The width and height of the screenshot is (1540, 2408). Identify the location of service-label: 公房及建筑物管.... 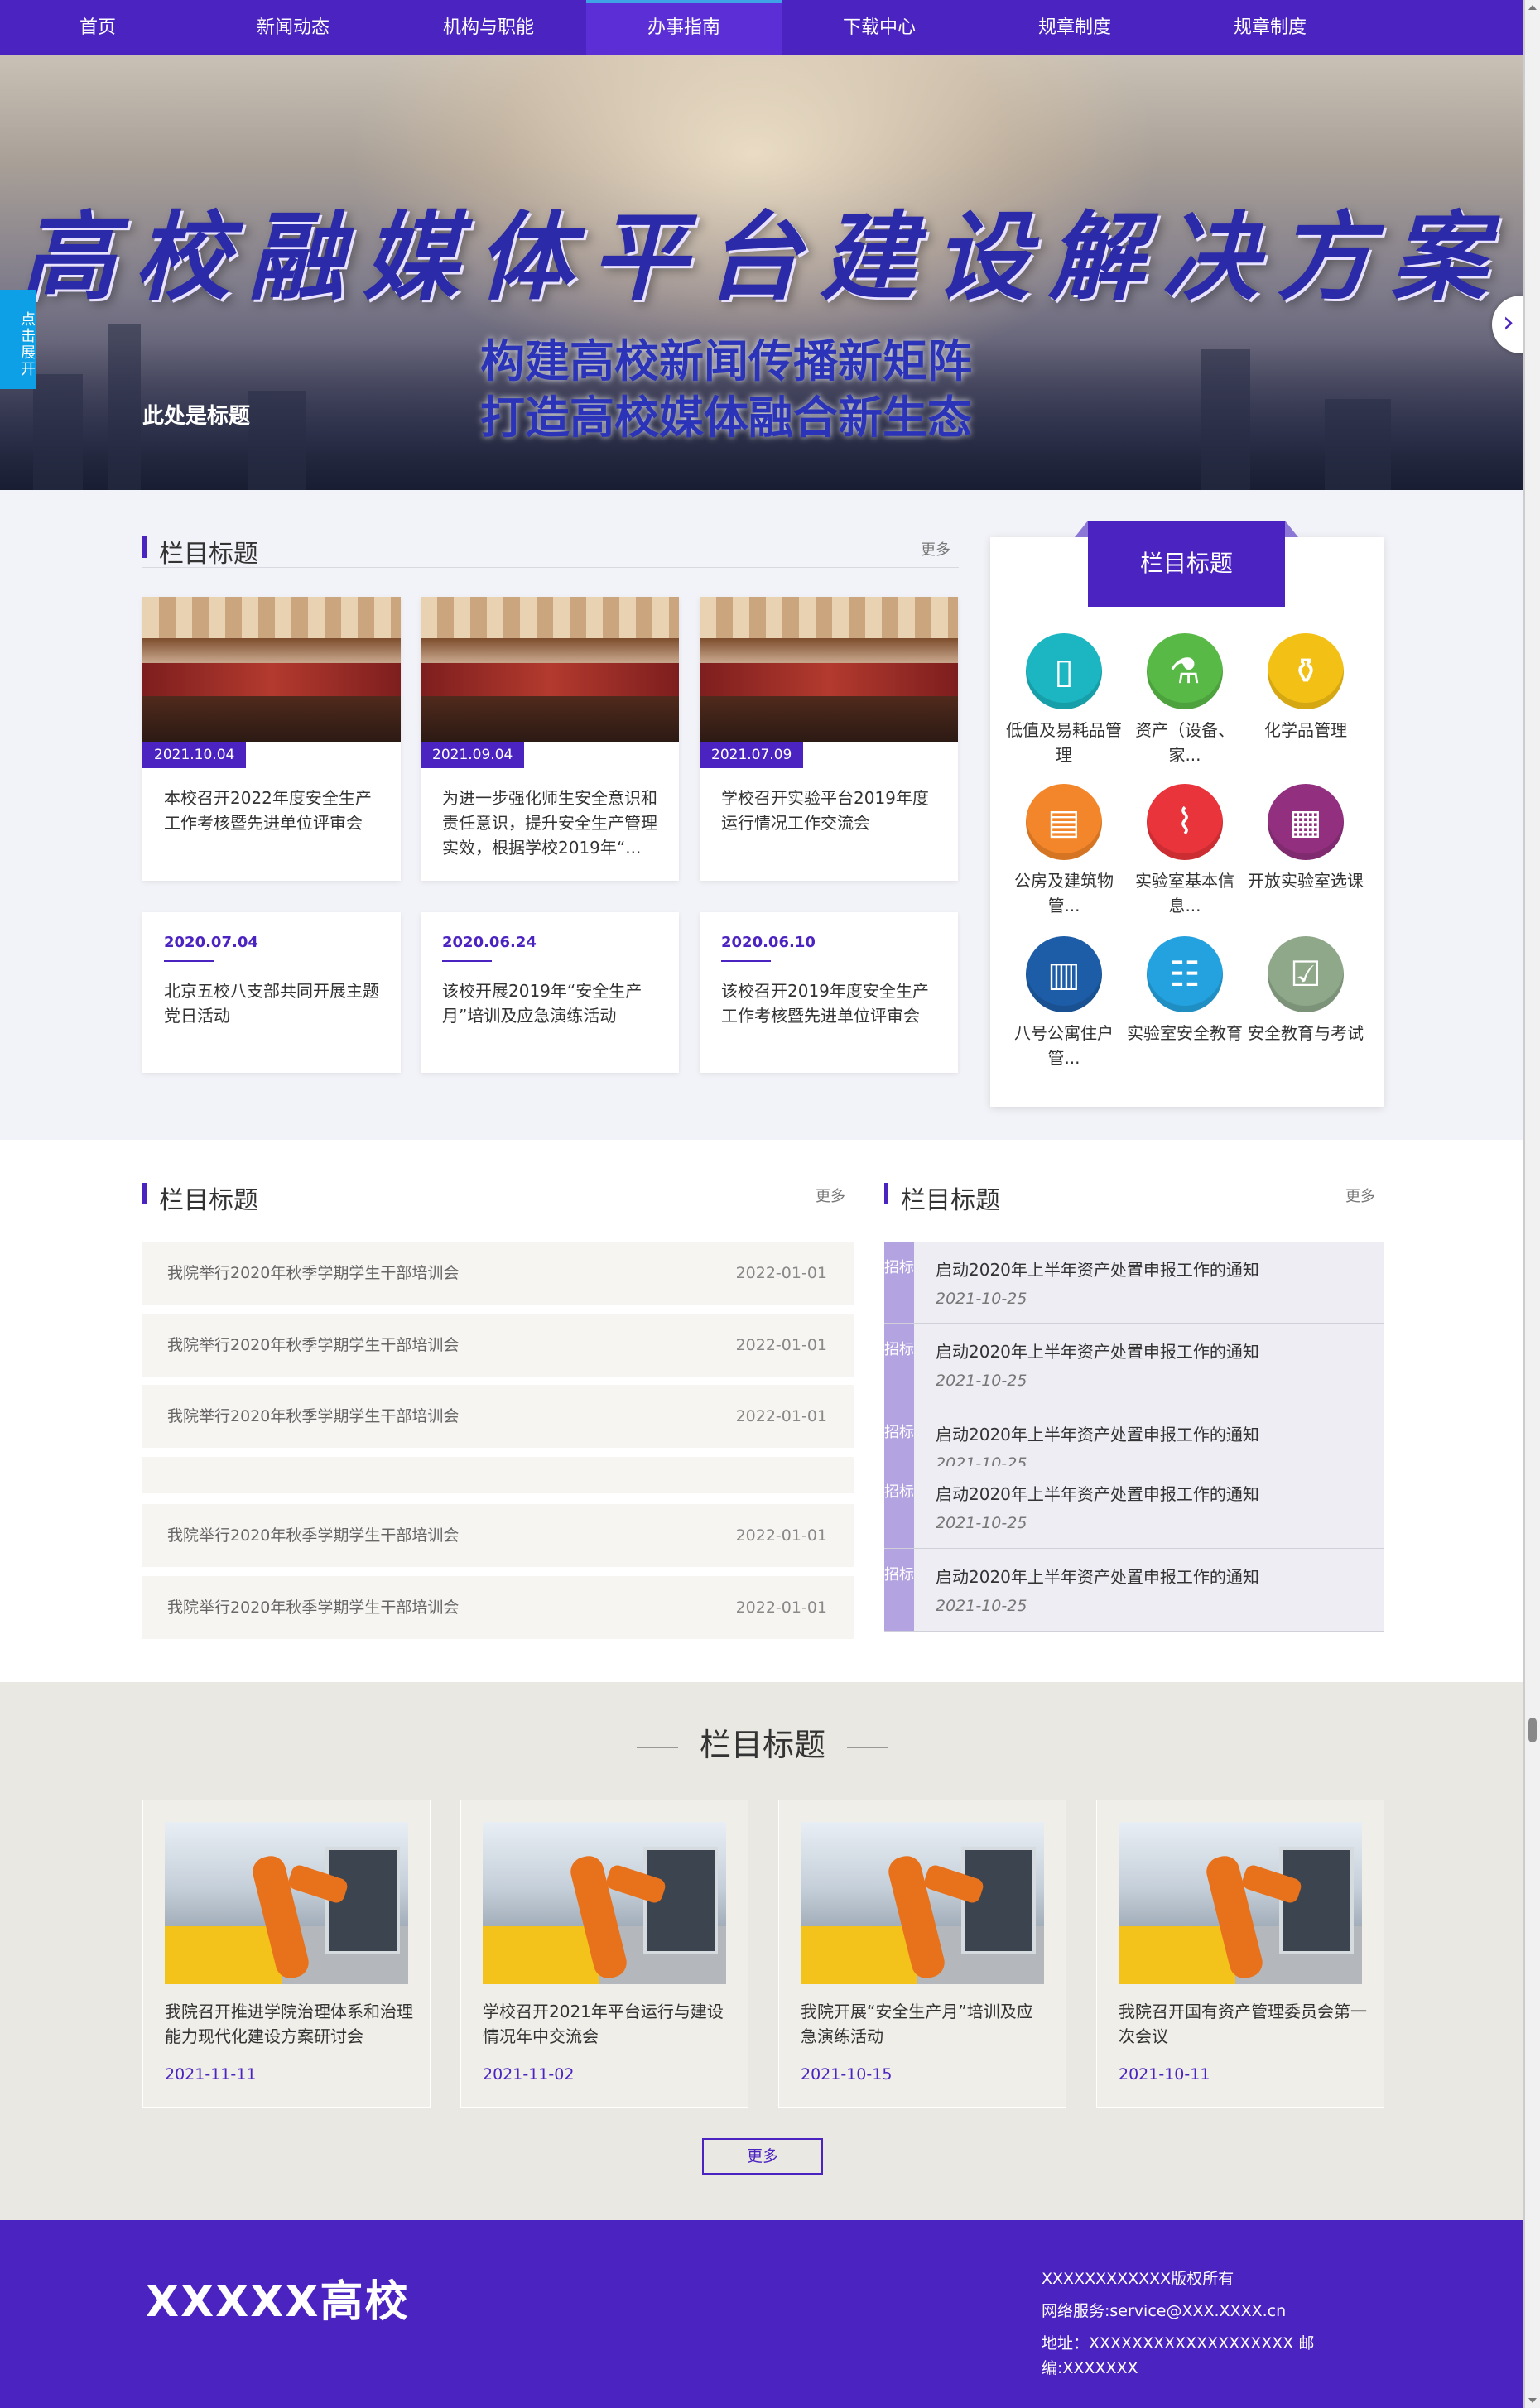
(1064, 894).